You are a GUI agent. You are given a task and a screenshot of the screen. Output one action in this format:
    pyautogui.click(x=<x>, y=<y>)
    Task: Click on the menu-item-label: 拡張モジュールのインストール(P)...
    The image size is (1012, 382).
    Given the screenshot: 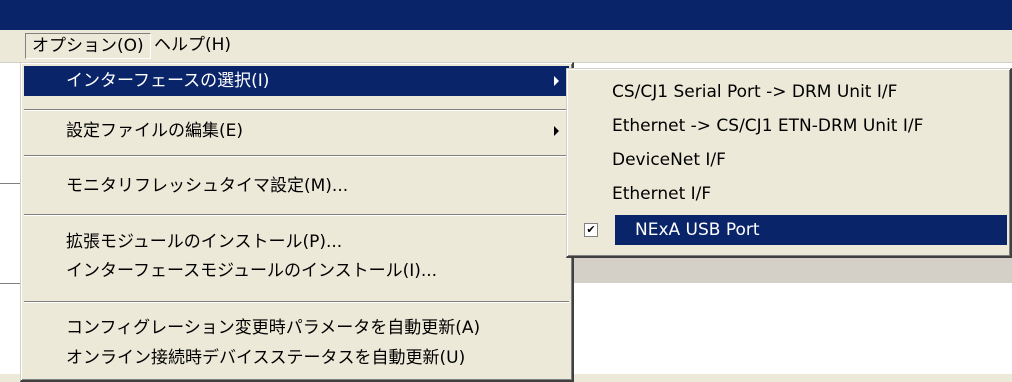 What is the action you would take?
    pyautogui.click(x=204, y=242)
    